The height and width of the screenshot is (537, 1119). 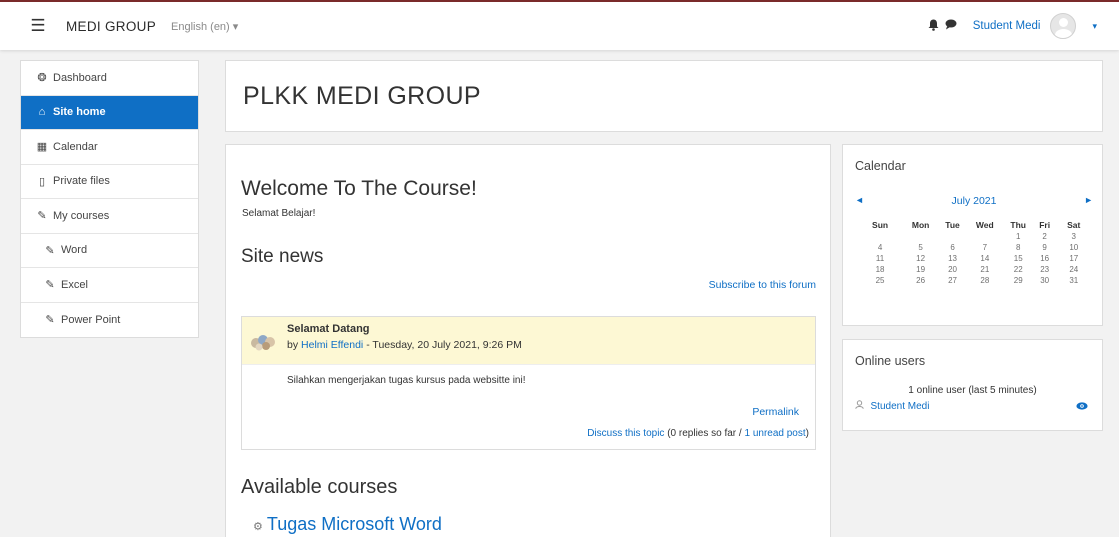 What do you see at coordinates (985, 280) in the screenshot?
I see `calendar-day: 28` at bounding box center [985, 280].